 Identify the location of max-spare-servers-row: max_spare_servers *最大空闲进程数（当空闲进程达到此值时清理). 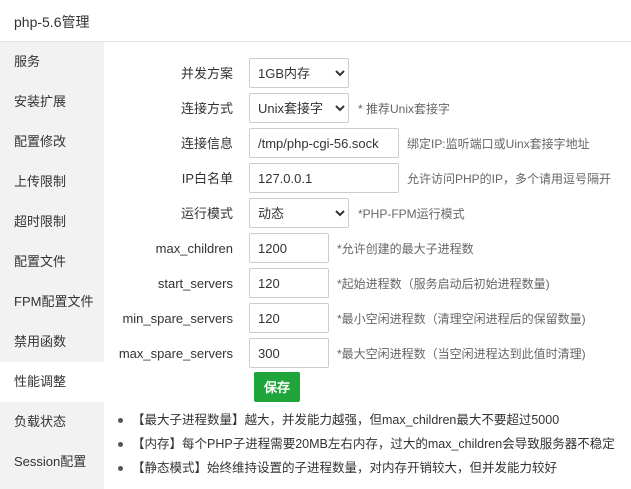
(367, 354).